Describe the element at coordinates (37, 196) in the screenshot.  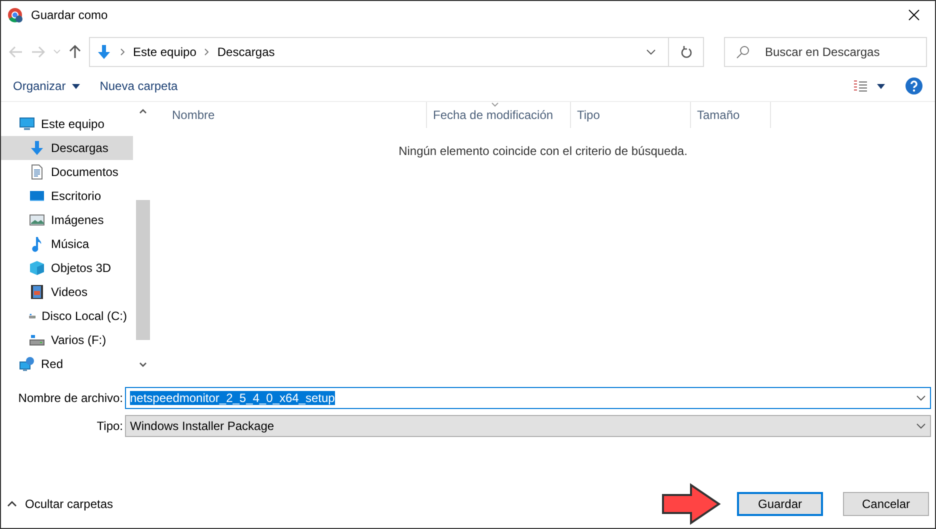
I see `desktop-icon` at that location.